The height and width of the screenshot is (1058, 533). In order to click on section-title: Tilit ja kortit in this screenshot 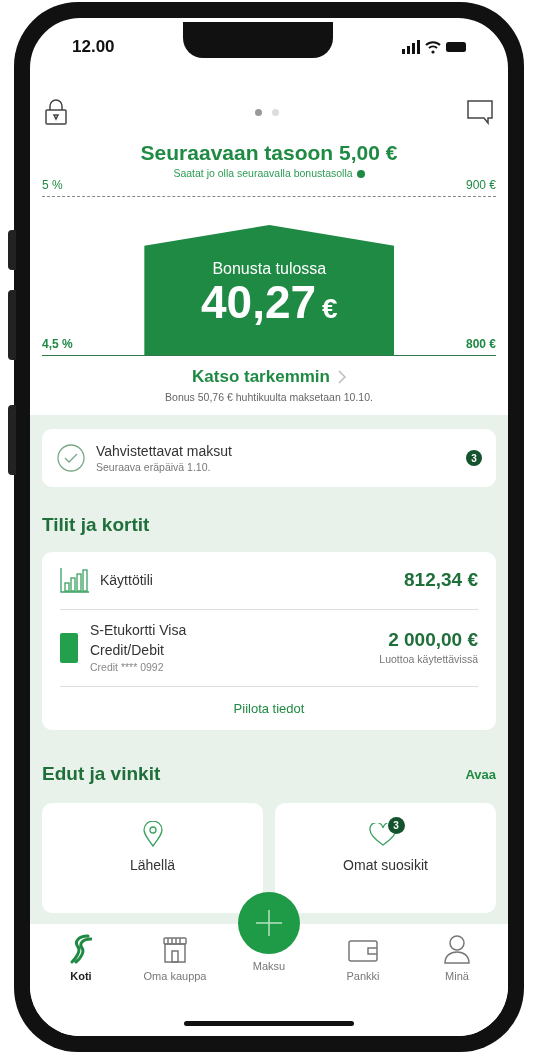, I will do `click(96, 525)`.